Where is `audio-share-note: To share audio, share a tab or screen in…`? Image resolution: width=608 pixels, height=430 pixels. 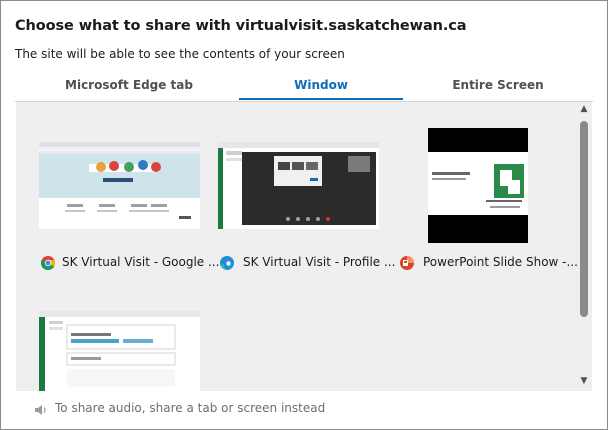 audio-share-note: To share audio, share a tab or screen in… is located at coordinates (190, 408).